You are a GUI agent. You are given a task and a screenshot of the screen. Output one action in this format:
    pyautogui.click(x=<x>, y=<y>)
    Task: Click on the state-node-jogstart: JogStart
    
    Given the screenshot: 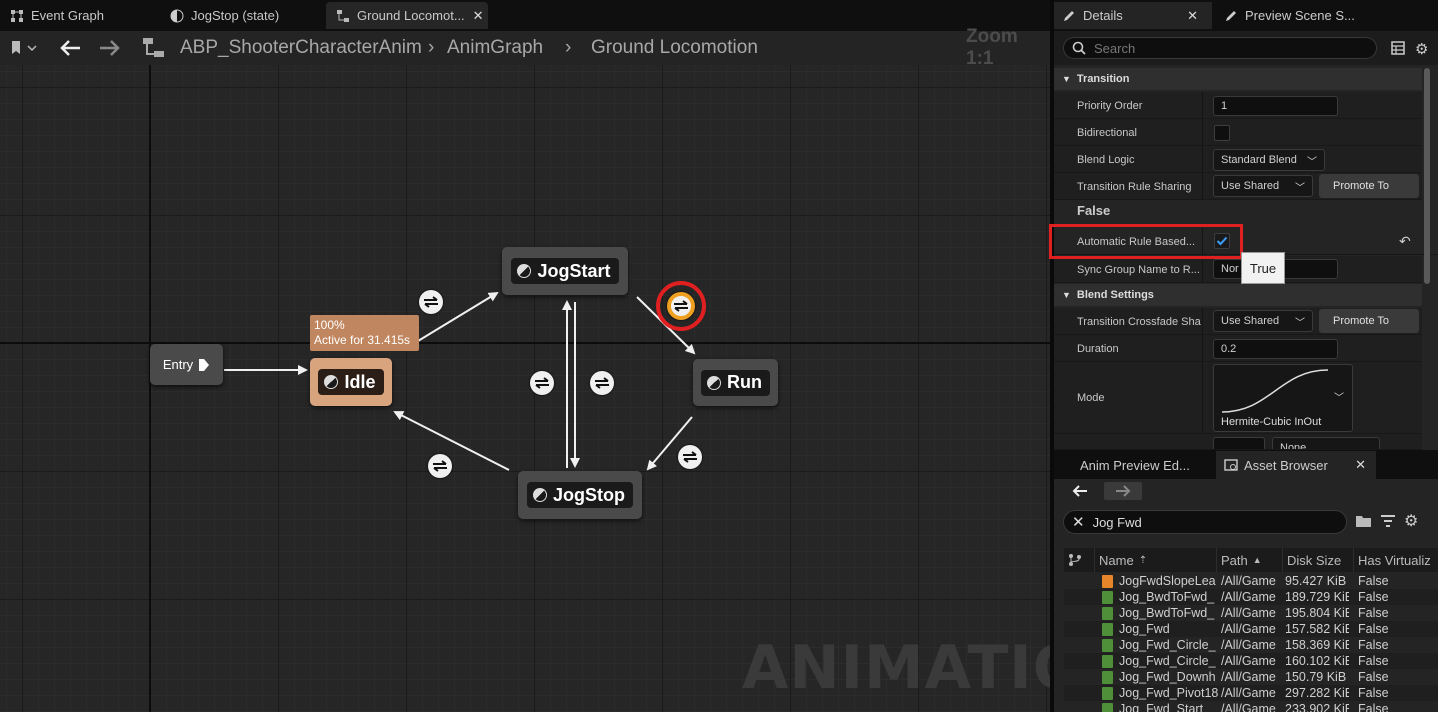 What is the action you would take?
    pyautogui.click(x=565, y=271)
    